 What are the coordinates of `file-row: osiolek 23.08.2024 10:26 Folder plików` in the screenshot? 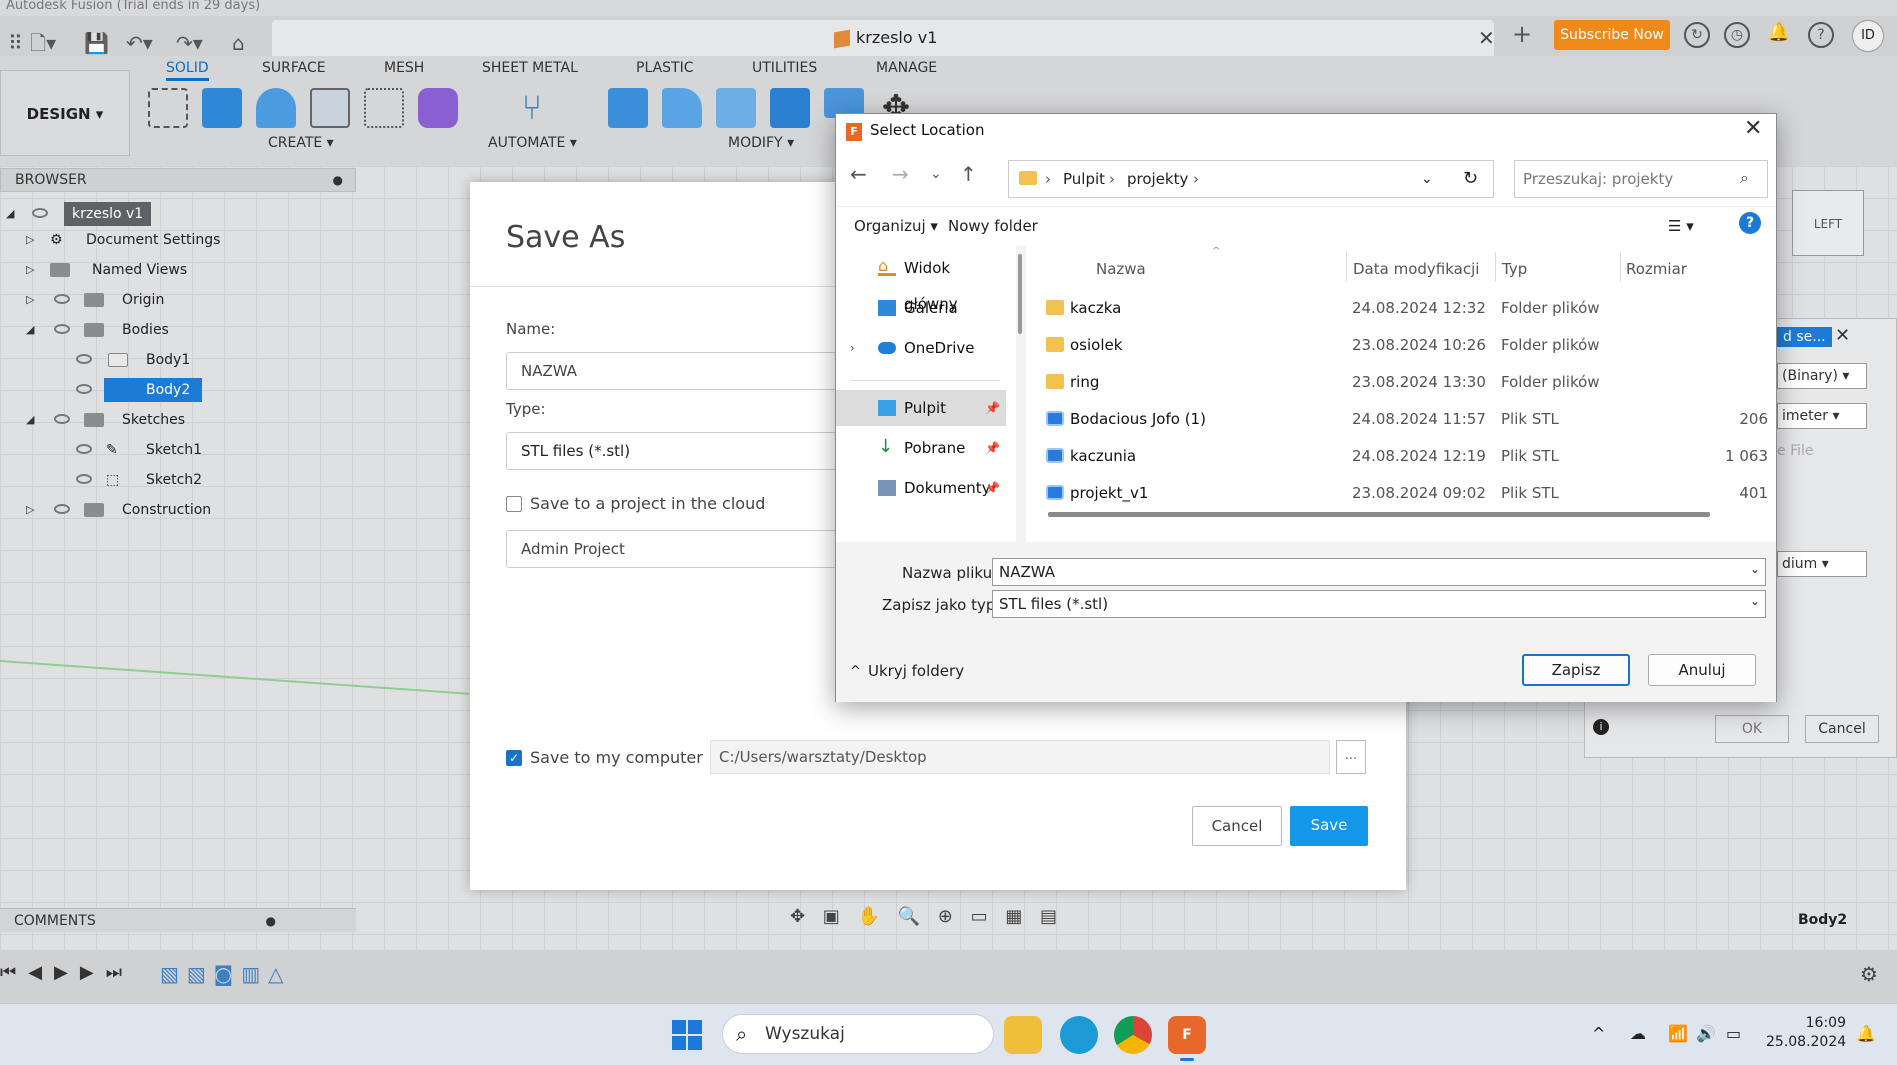 It's located at (1401, 345).